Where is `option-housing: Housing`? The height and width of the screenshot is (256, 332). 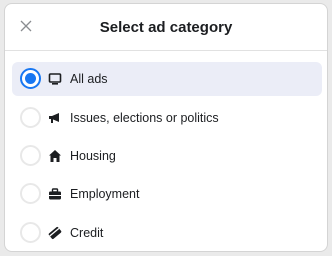 option-housing: Housing is located at coordinates (167, 156).